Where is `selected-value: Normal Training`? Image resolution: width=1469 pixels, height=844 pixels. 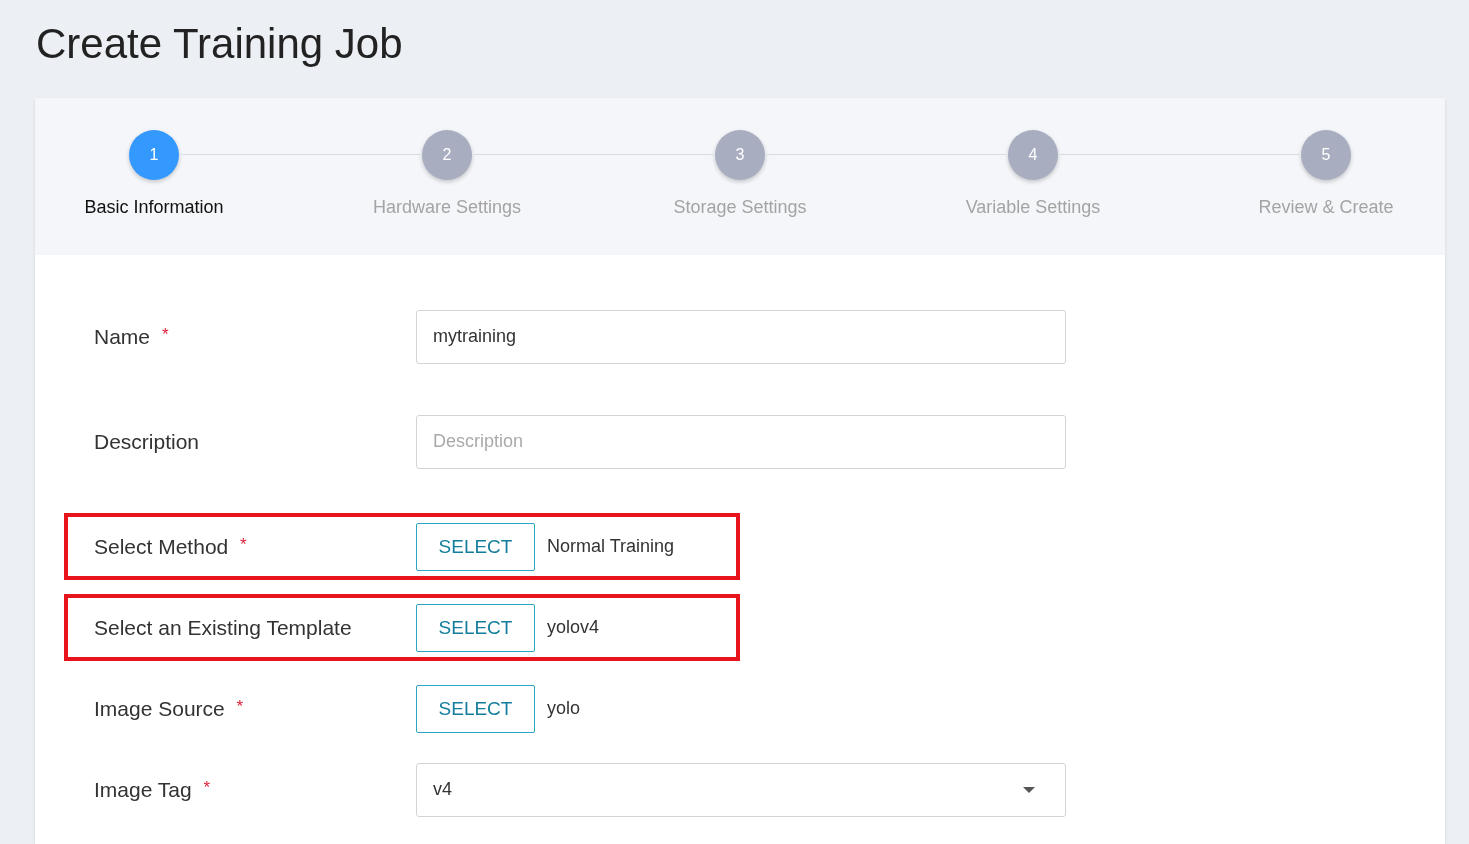
selected-value: Normal Training is located at coordinates (611, 546).